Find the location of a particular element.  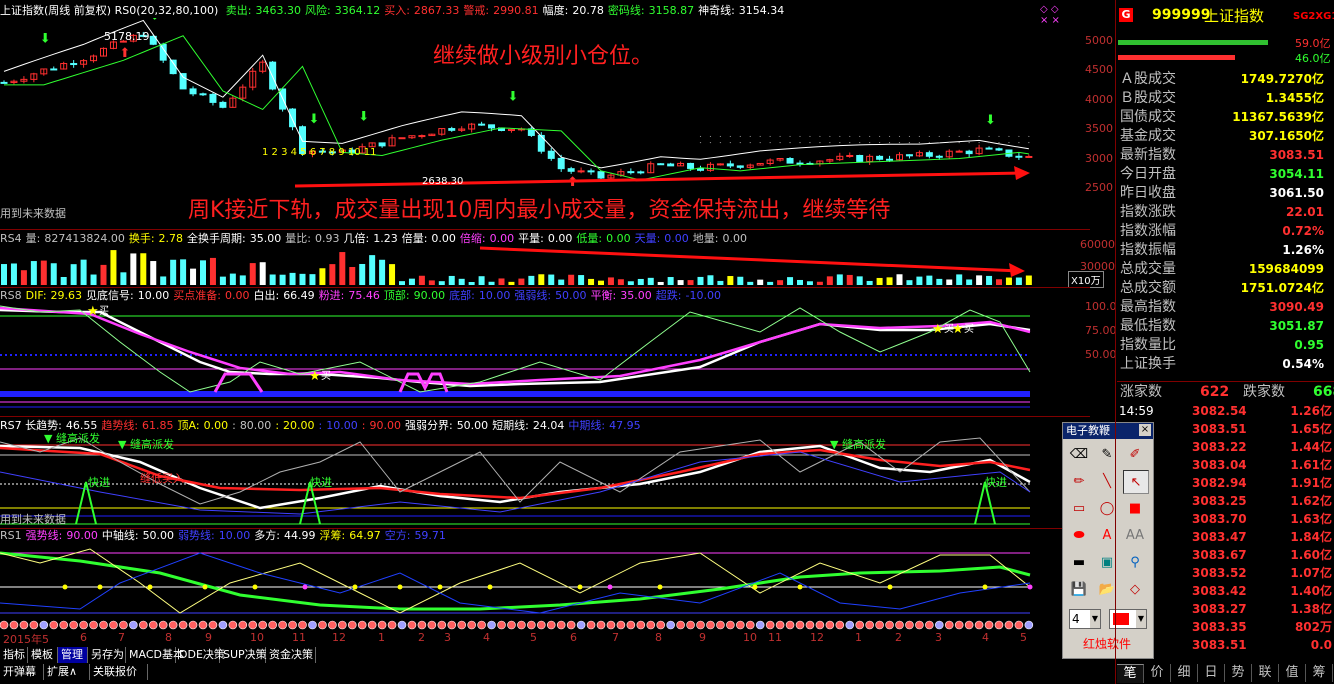

indicator-label: 顶部: is located at coordinates (396, 295).